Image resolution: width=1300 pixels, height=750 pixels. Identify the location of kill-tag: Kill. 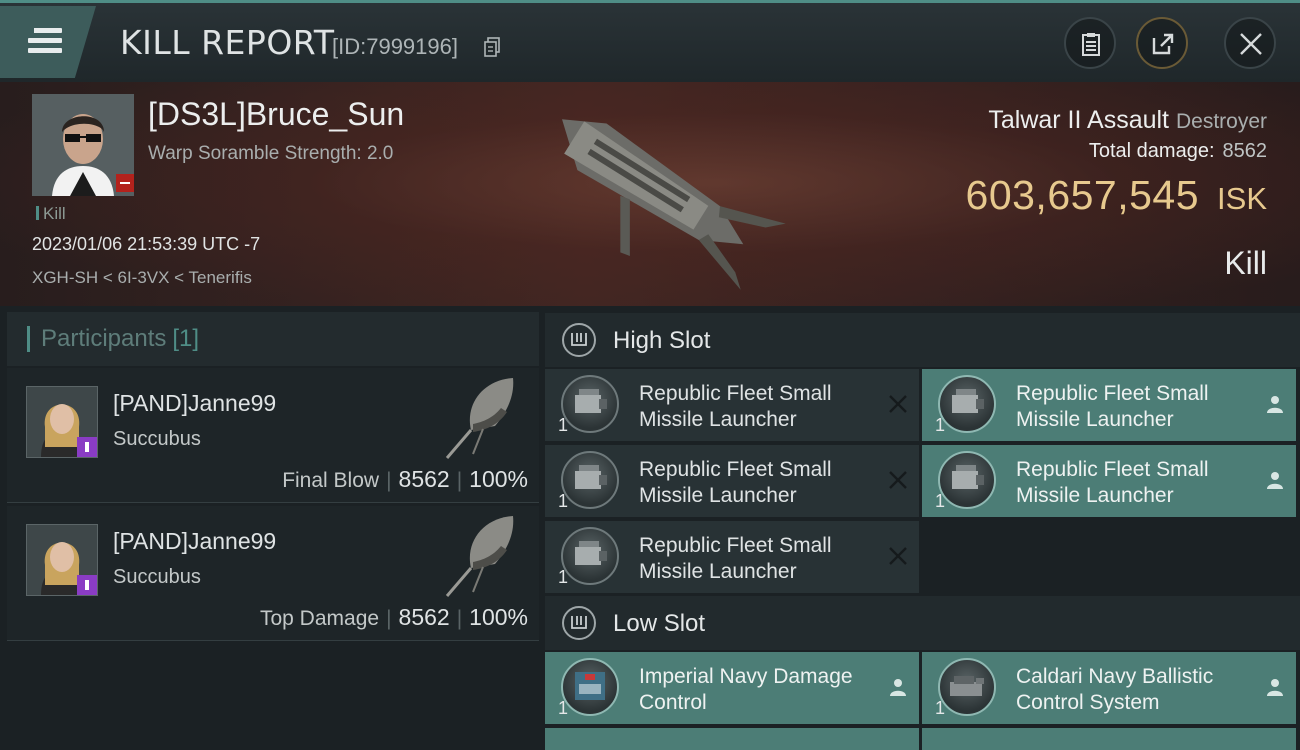
(51, 214).